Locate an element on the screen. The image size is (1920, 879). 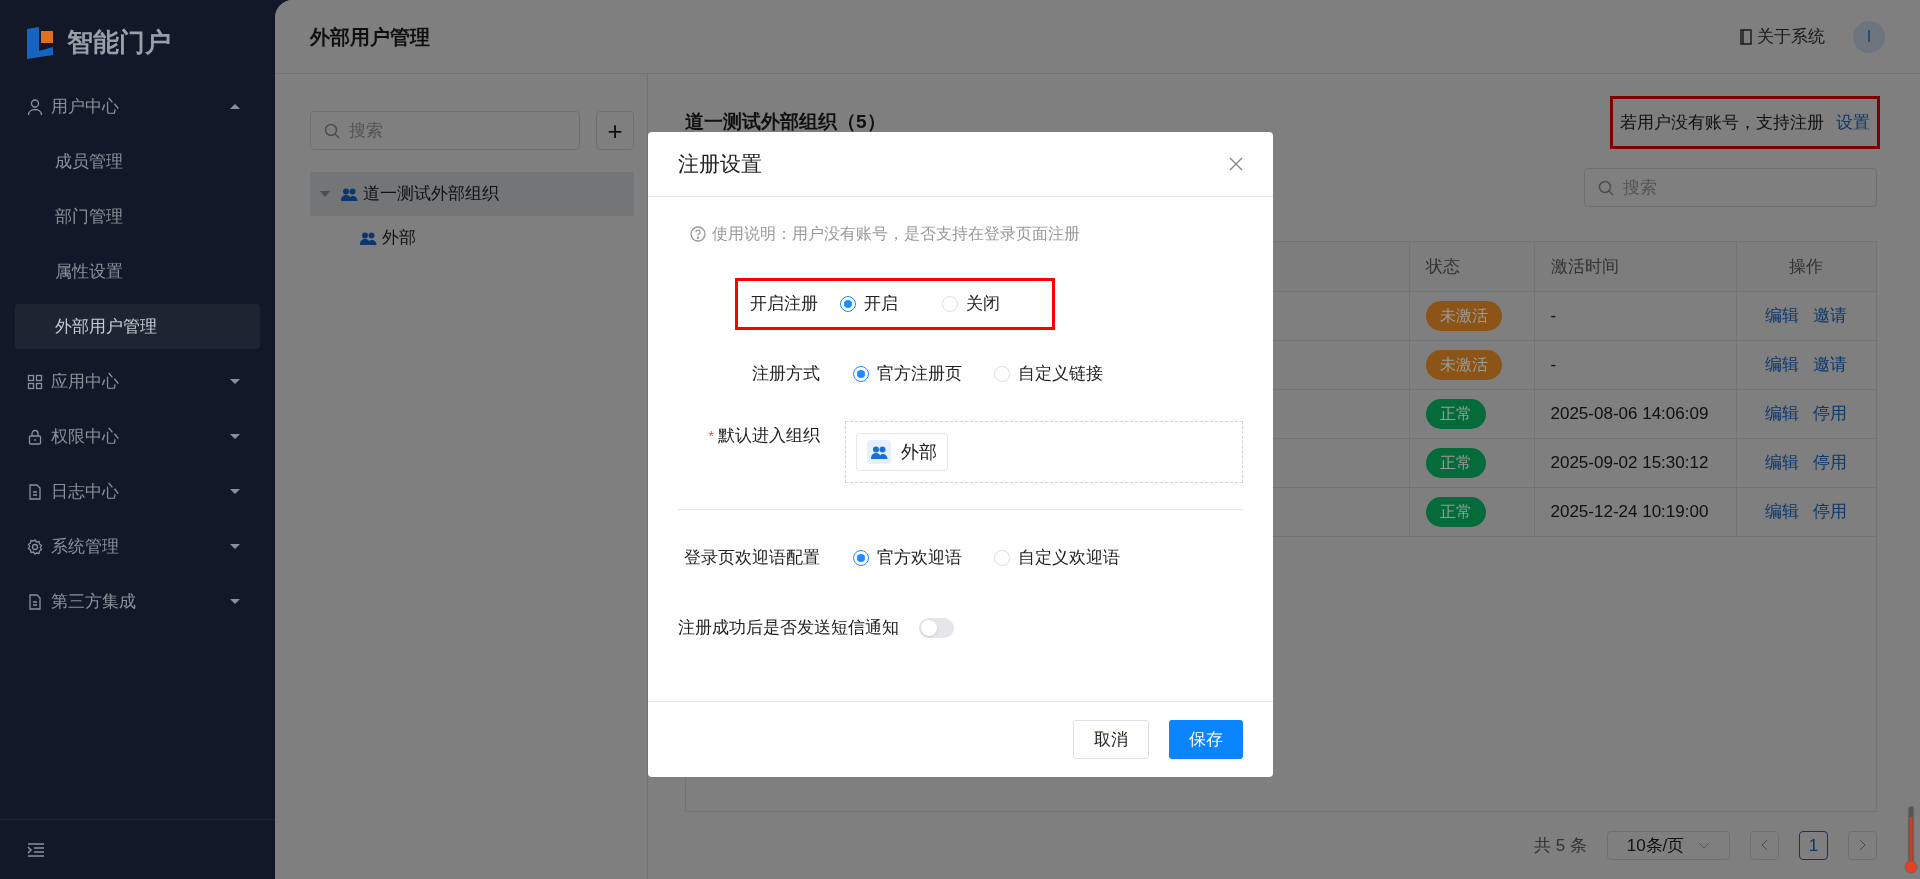
total-count: 共 5 条 is located at coordinates (1560, 845).